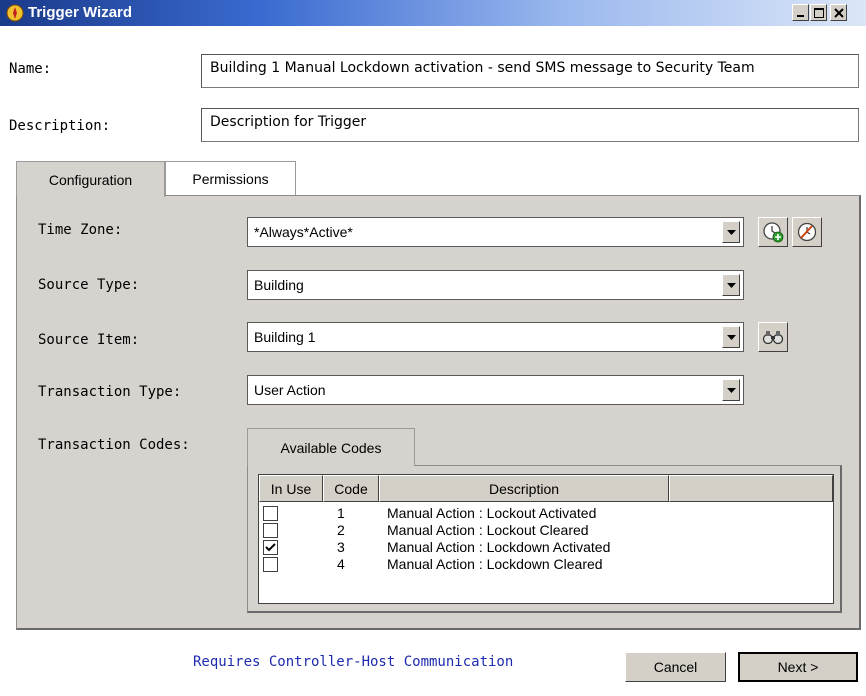 The height and width of the screenshot is (696, 866). I want to click on table-row: 3 Manual Action : Lockdown Activated, so click(546, 547).